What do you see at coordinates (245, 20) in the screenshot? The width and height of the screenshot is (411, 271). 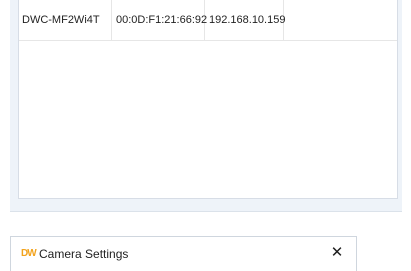 I see `device-ip-cell: 192.168.10.159` at bounding box center [245, 20].